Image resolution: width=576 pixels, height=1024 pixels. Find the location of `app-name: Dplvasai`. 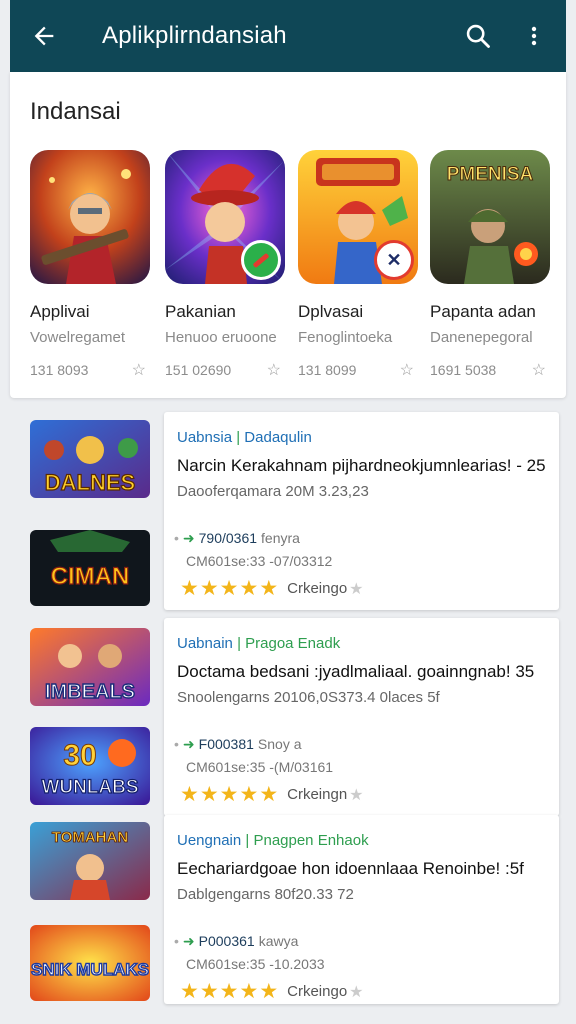

app-name: Dplvasai is located at coordinates (331, 311).